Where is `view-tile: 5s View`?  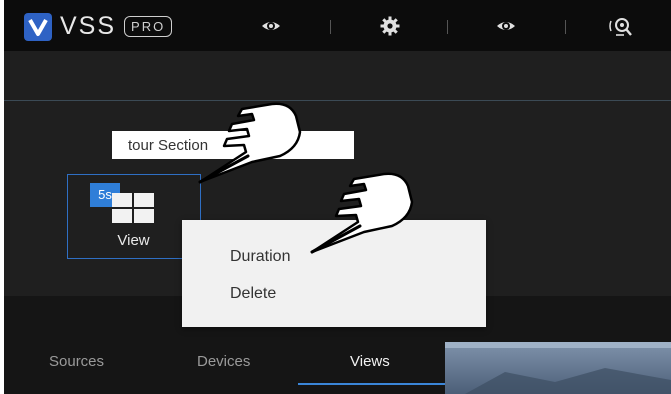 view-tile: 5s View is located at coordinates (134, 216).